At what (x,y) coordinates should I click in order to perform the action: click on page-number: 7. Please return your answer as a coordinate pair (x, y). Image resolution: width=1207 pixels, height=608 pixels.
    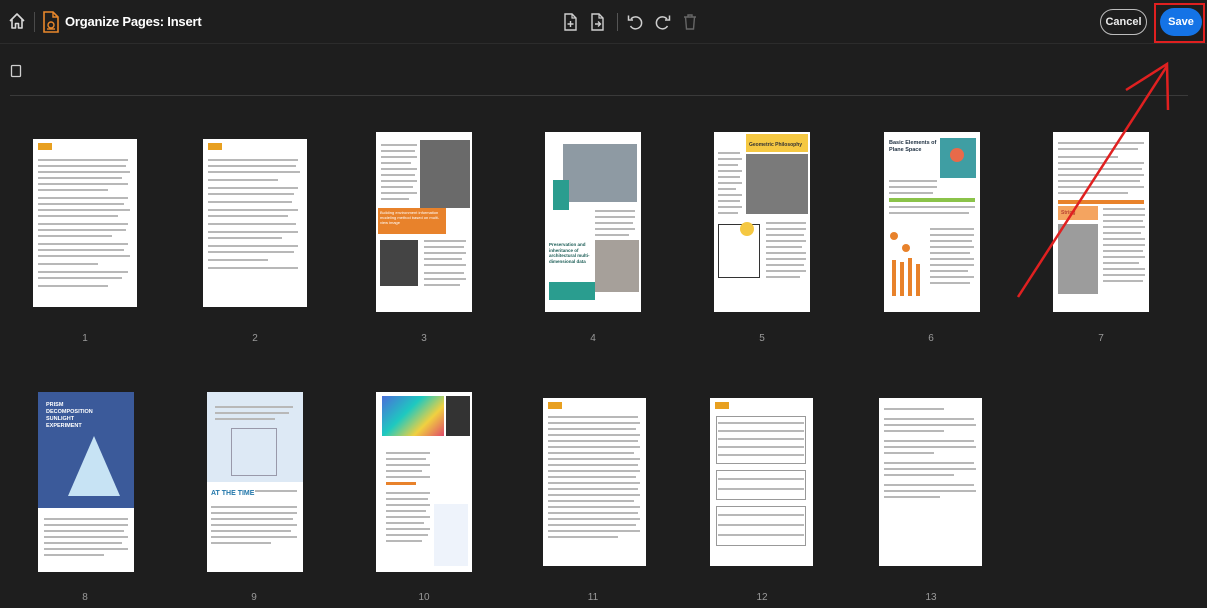
    Looking at the image, I should click on (1101, 338).